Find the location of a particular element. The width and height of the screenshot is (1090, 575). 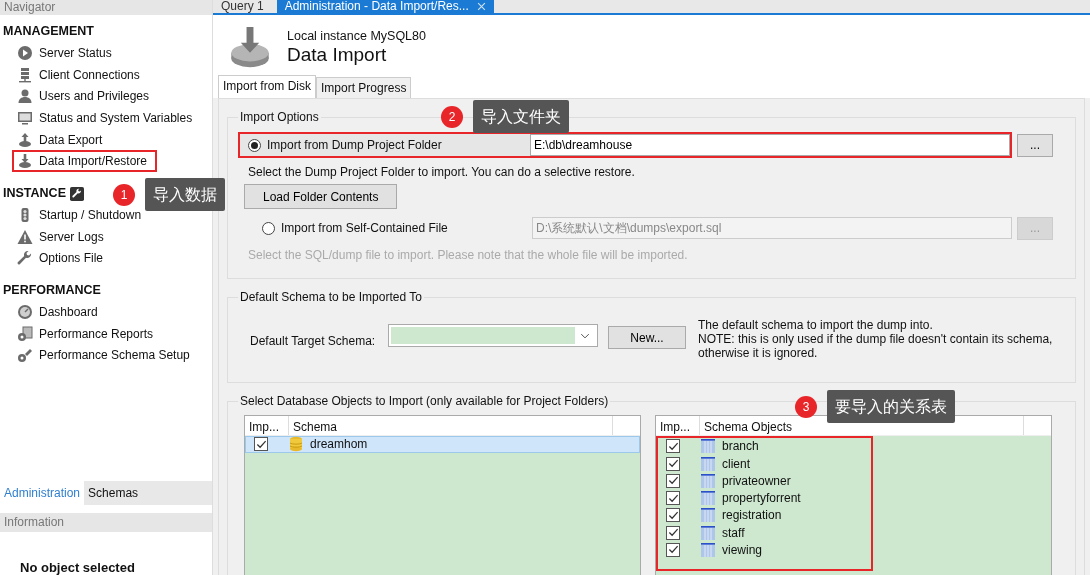

sidebar-tab: Schemas is located at coordinates (113, 493).